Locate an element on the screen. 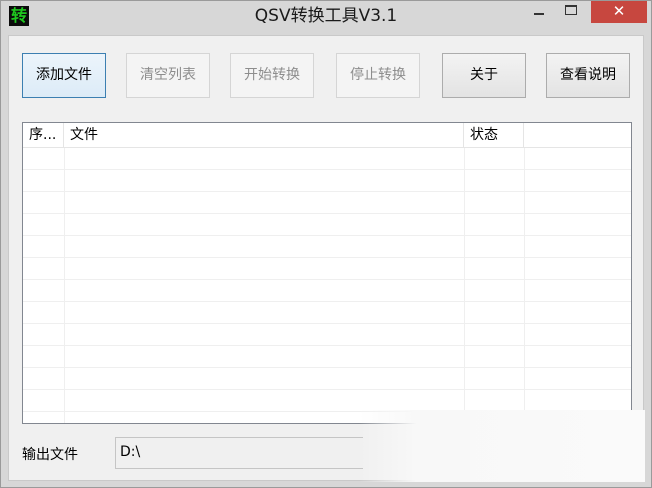 This screenshot has width=652, height=488. view-help-button: 查看说明 is located at coordinates (588, 75).